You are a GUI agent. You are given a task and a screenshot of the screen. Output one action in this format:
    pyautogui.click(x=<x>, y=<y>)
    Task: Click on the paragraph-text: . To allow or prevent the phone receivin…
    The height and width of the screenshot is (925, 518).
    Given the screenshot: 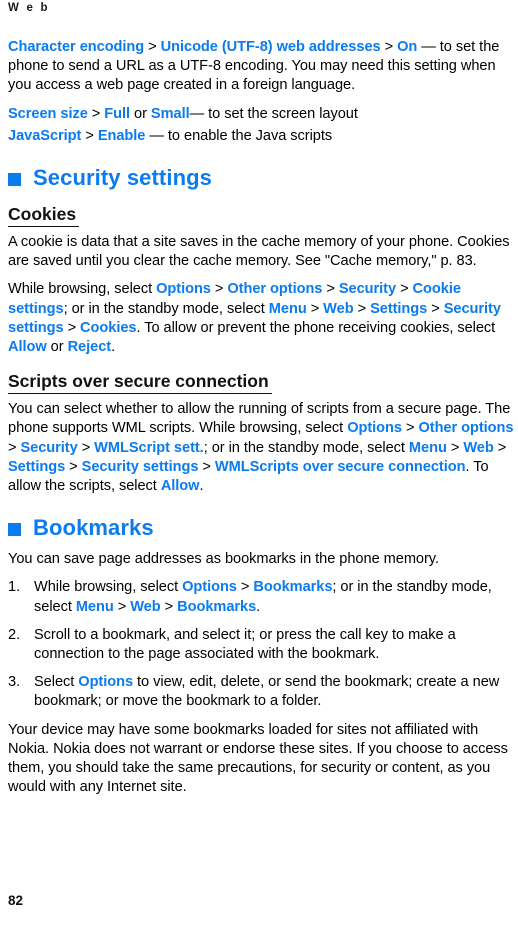 What is the action you would take?
    pyautogui.click(x=316, y=327)
    